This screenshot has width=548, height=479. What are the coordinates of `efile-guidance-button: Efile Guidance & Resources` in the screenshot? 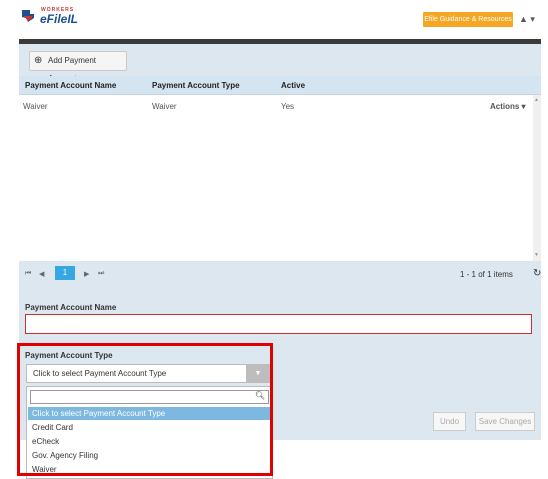 It's located at (468, 19).